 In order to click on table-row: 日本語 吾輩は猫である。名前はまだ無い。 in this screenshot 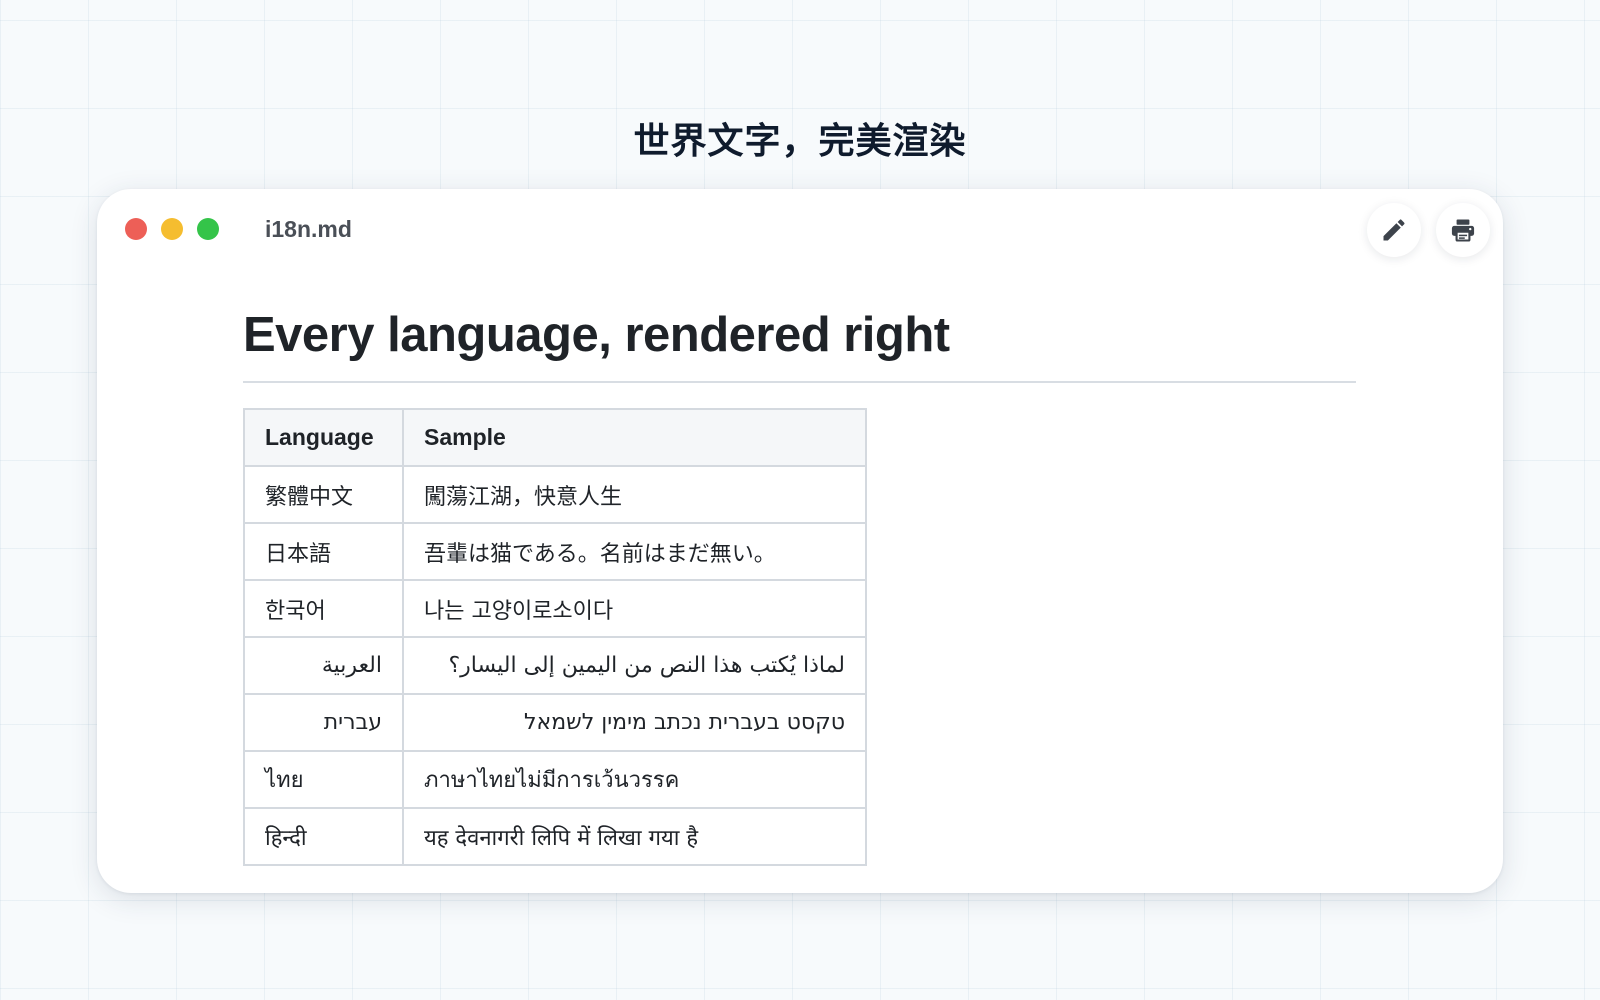, I will do `click(555, 551)`.